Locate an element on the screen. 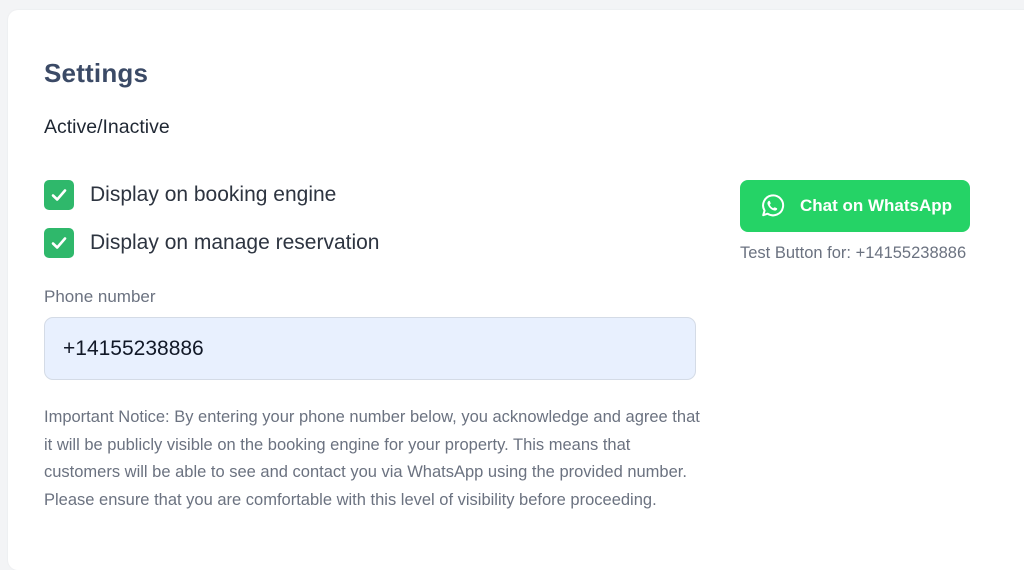 This screenshot has height=570, width=1024. manage-reservation-option: Display on manage reservation is located at coordinates (212, 243).